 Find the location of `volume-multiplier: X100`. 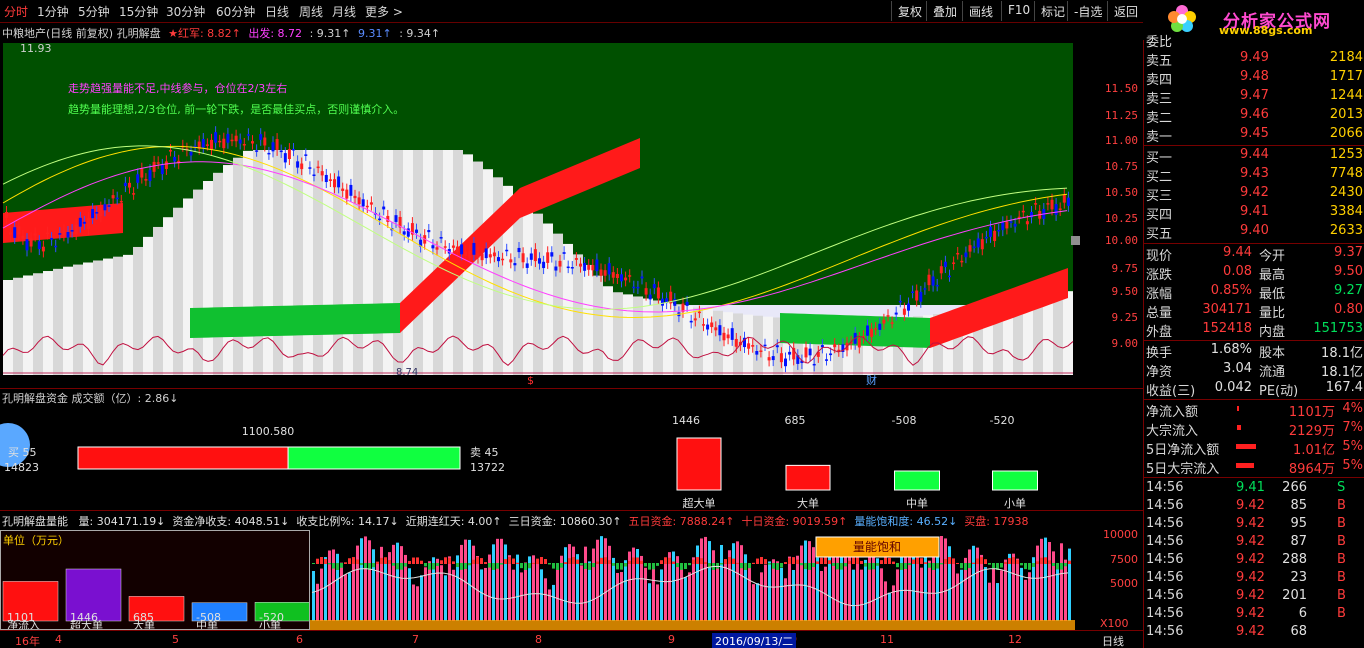

volume-multiplier: X100 is located at coordinates (1114, 623).